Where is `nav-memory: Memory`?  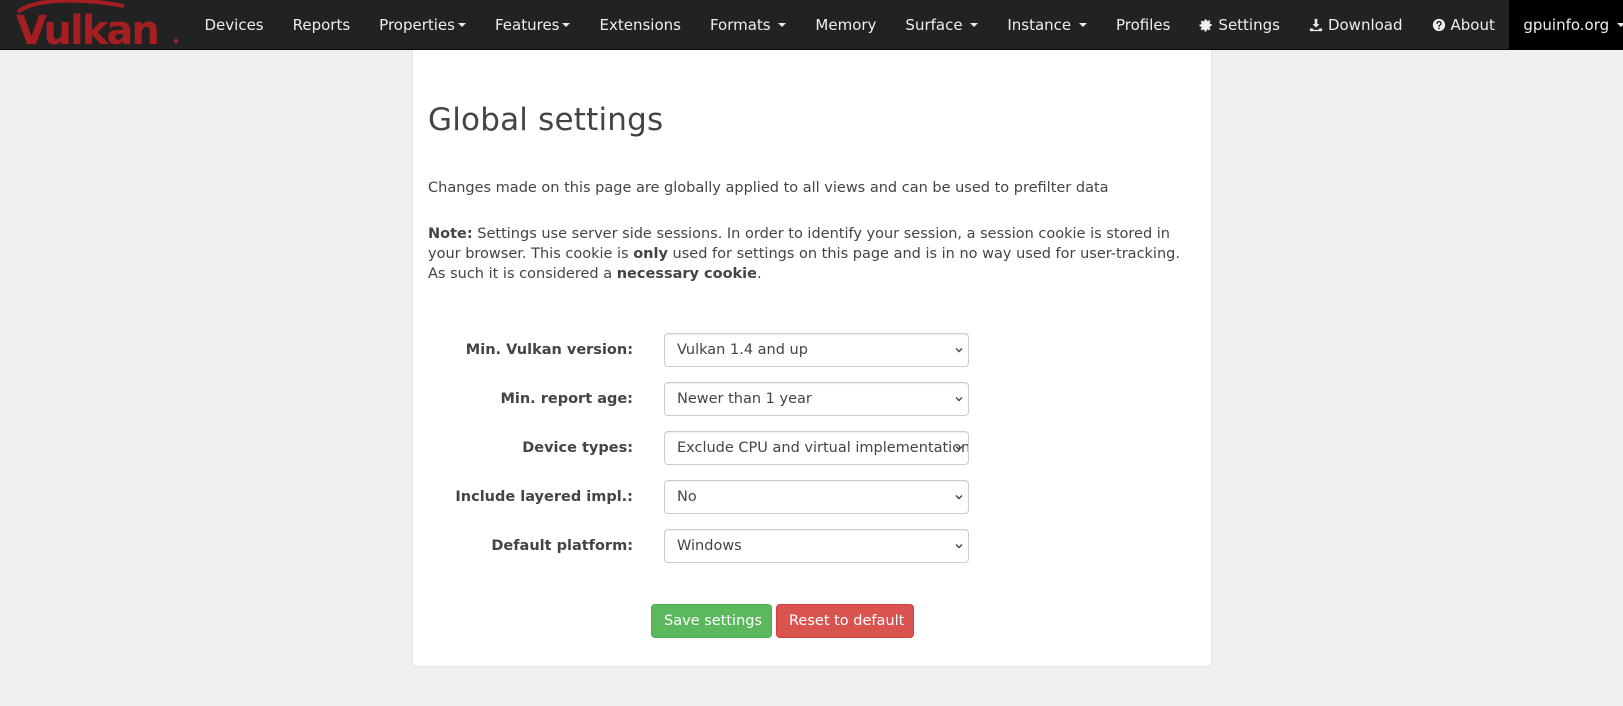 nav-memory: Memory is located at coordinates (846, 25).